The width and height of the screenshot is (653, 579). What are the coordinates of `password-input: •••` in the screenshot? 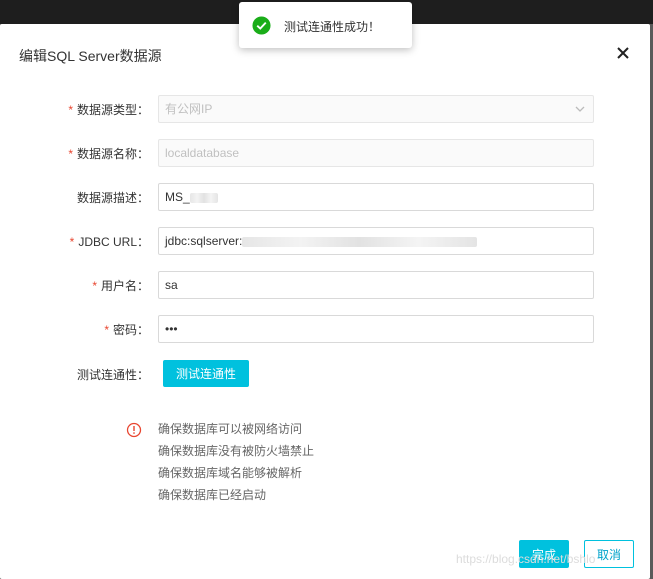 It's located at (376, 329).